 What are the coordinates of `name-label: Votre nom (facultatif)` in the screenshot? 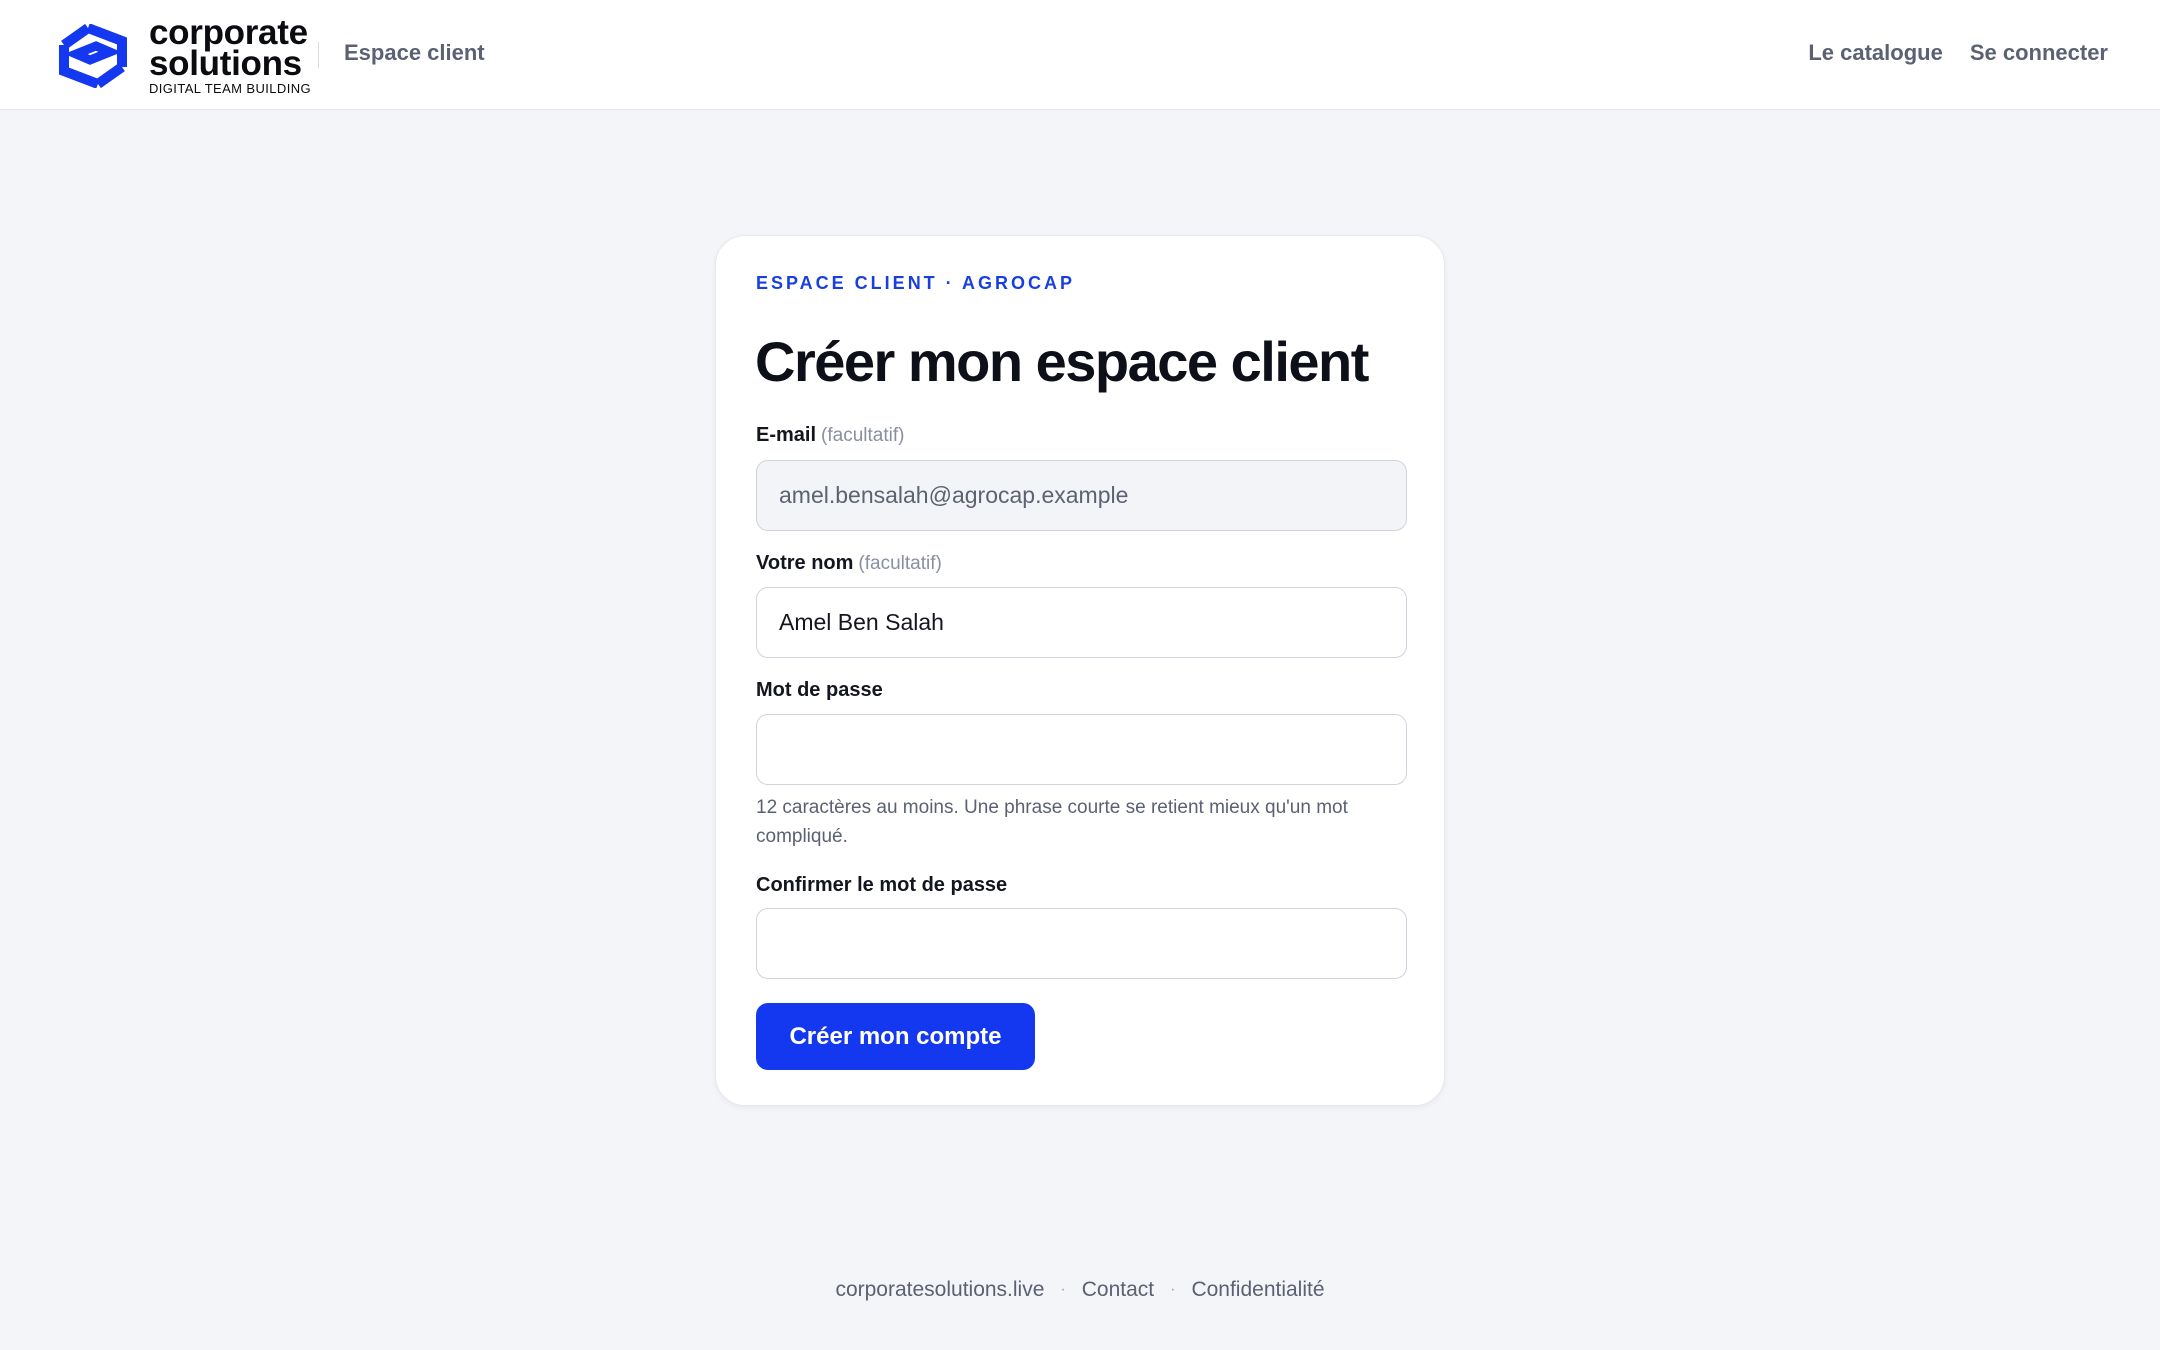 It's located at (849, 563).